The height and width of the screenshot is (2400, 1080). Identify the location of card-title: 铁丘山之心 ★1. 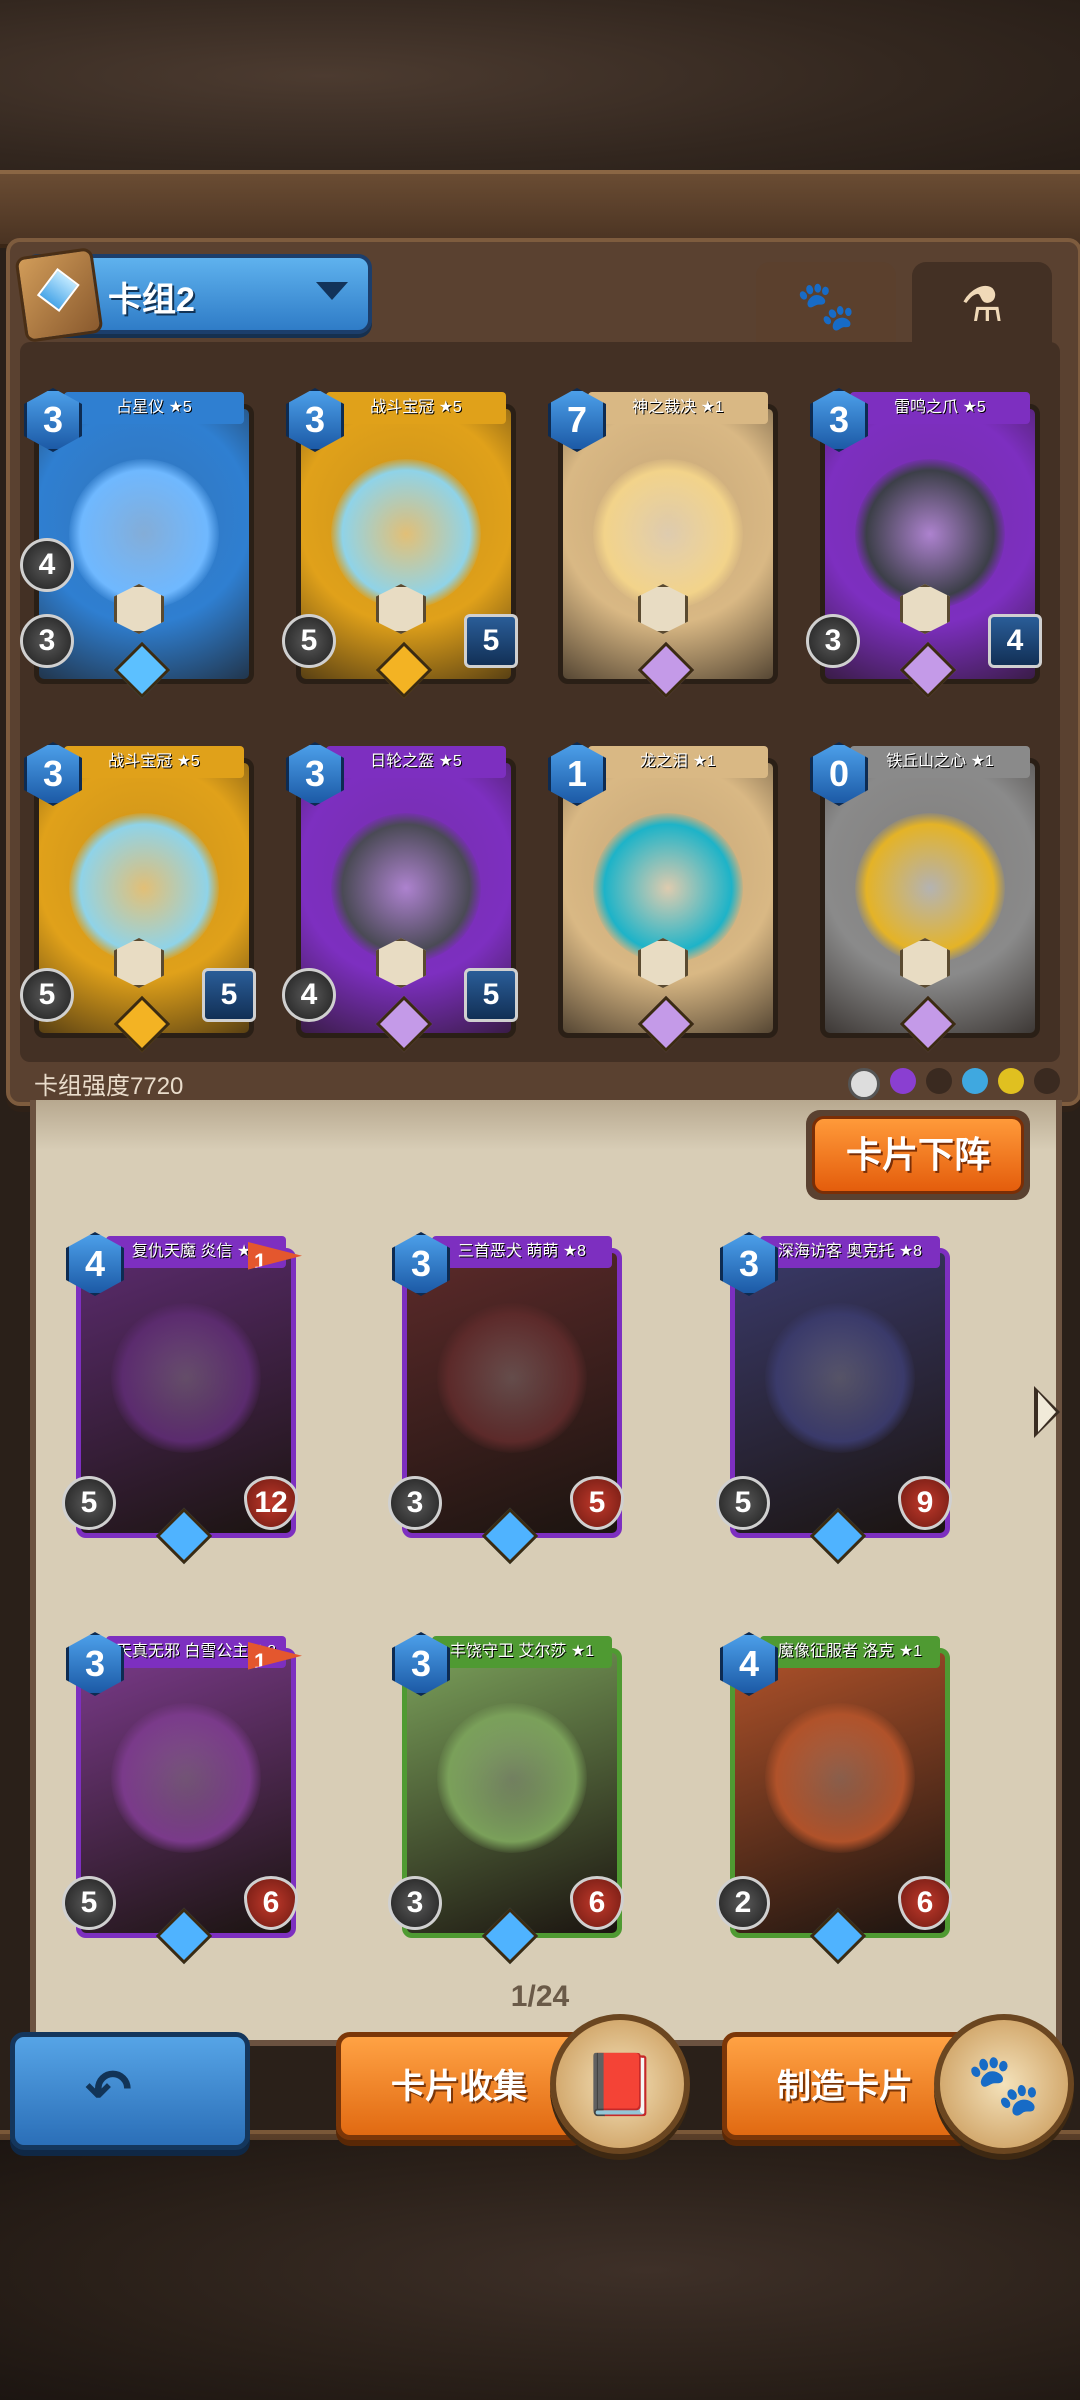
(940, 762).